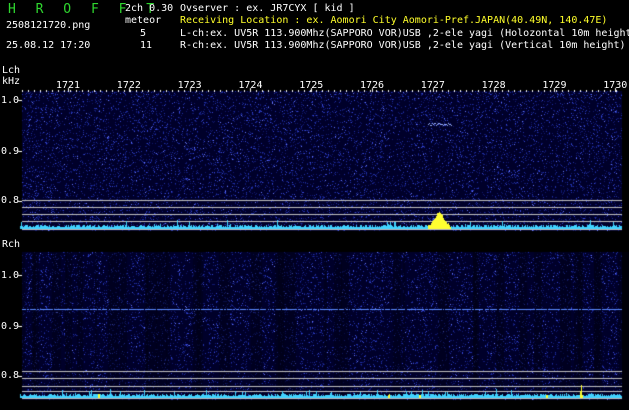  Describe the element at coordinates (189, 85) in the screenshot. I see `time-label-1723: 1723` at that location.